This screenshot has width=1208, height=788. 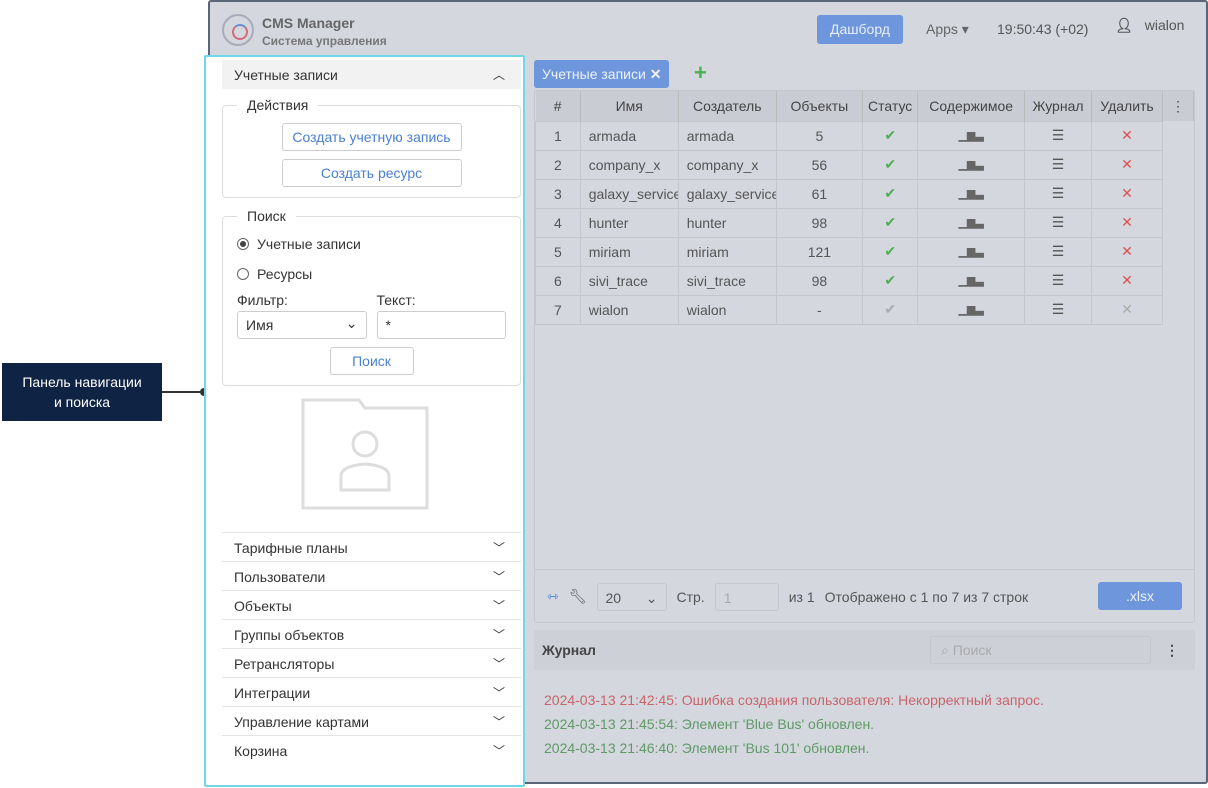 What do you see at coordinates (1178, 106) in the screenshot?
I see `column-menu-icon: ⋮` at bounding box center [1178, 106].